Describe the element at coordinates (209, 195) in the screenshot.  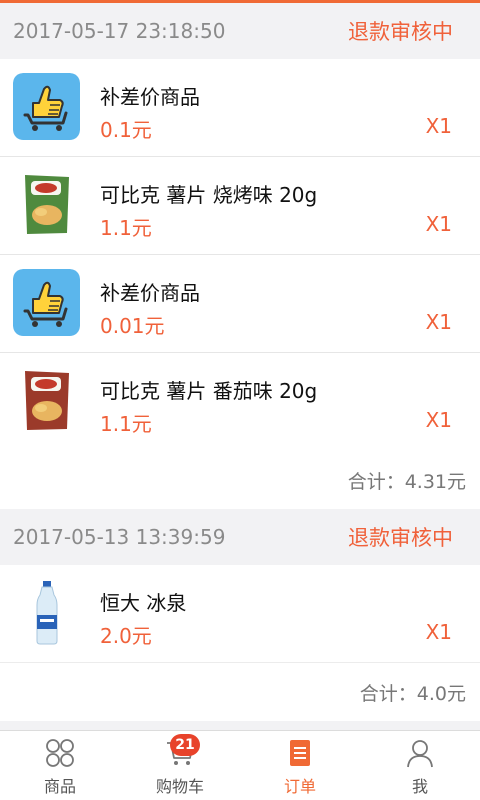
I see `item-name: 可比克 薯片 烧烤味 20g` at that location.